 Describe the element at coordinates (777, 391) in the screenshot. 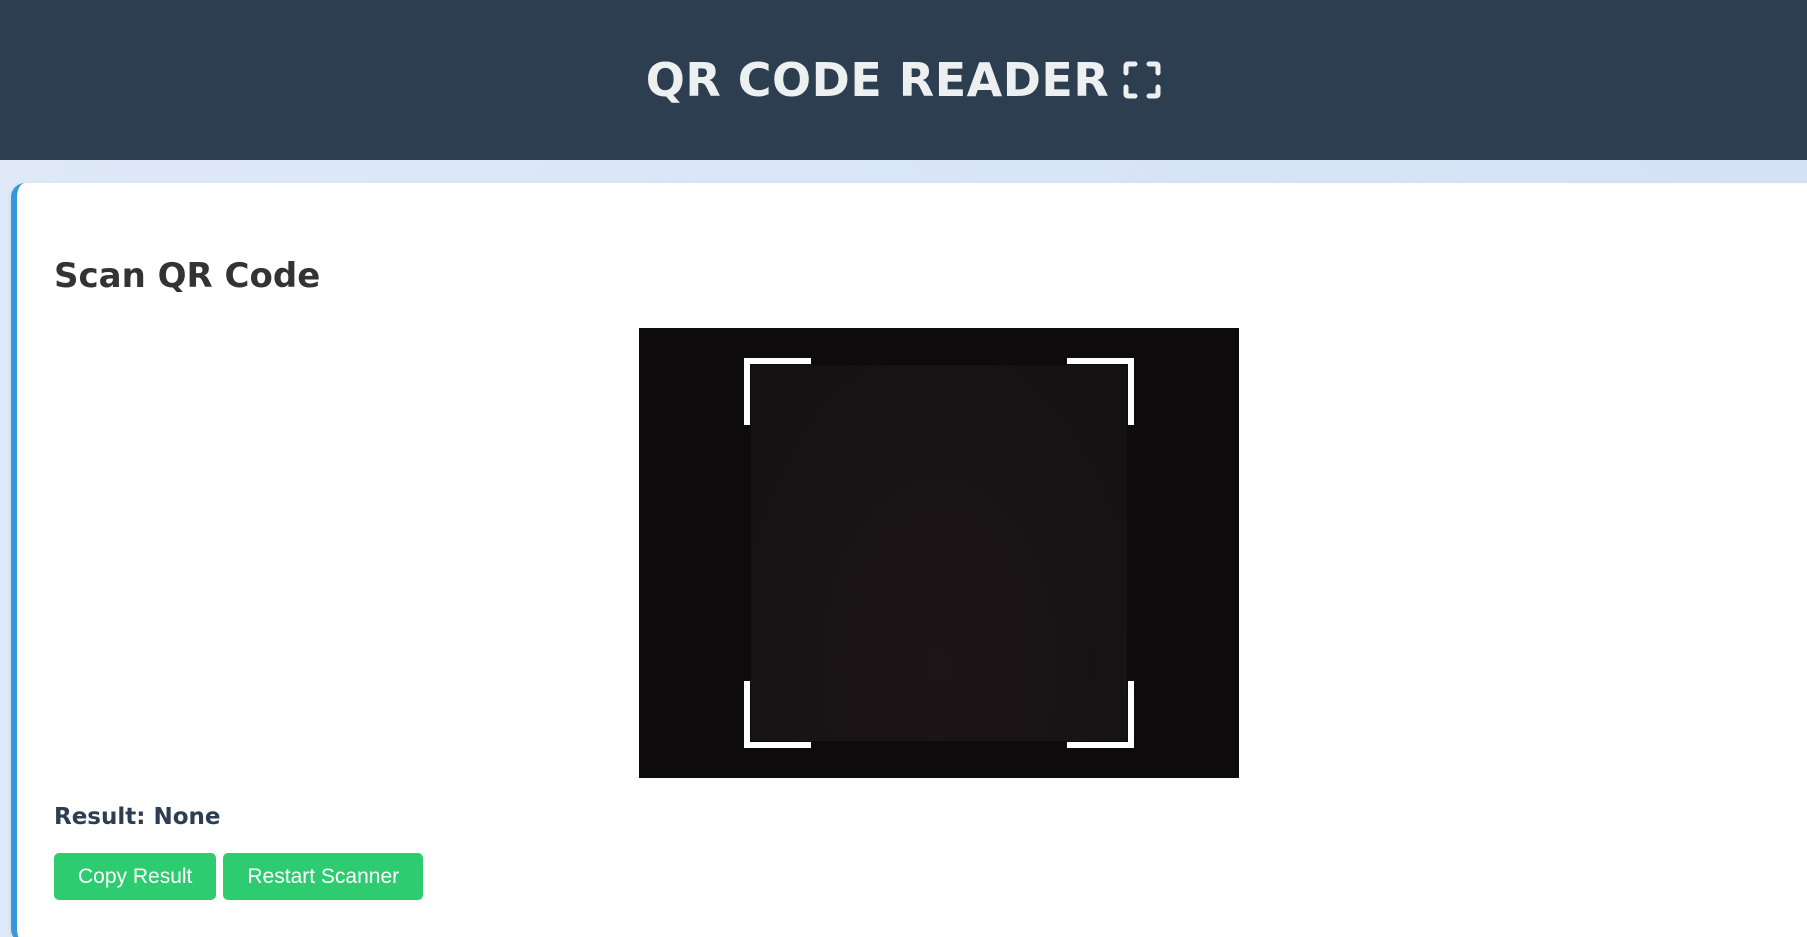

I see `scan-corner-top-left` at that location.